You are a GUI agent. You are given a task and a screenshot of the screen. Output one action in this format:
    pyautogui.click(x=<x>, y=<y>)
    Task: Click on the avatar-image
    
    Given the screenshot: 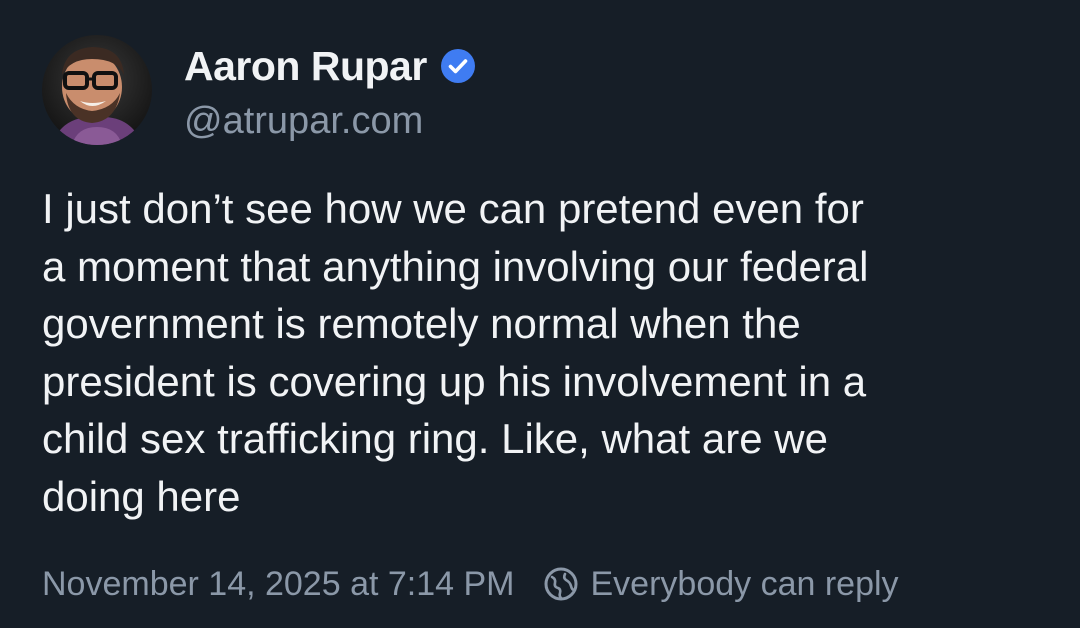 What is the action you would take?
    pyautogui.click(x=97, y=90)
    